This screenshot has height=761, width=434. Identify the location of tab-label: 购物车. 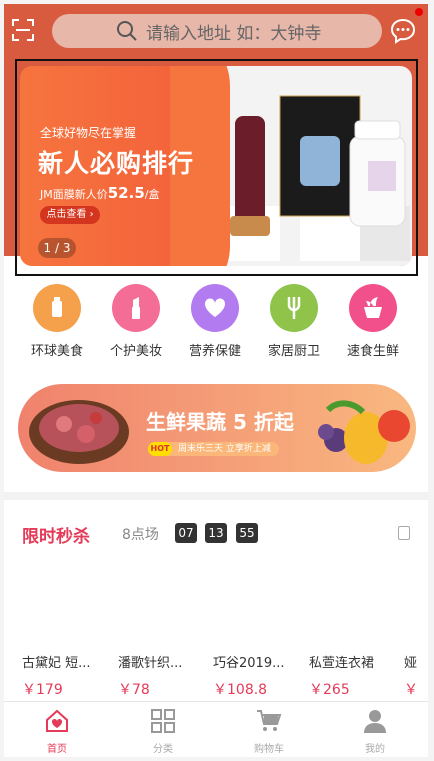
(269, 749).